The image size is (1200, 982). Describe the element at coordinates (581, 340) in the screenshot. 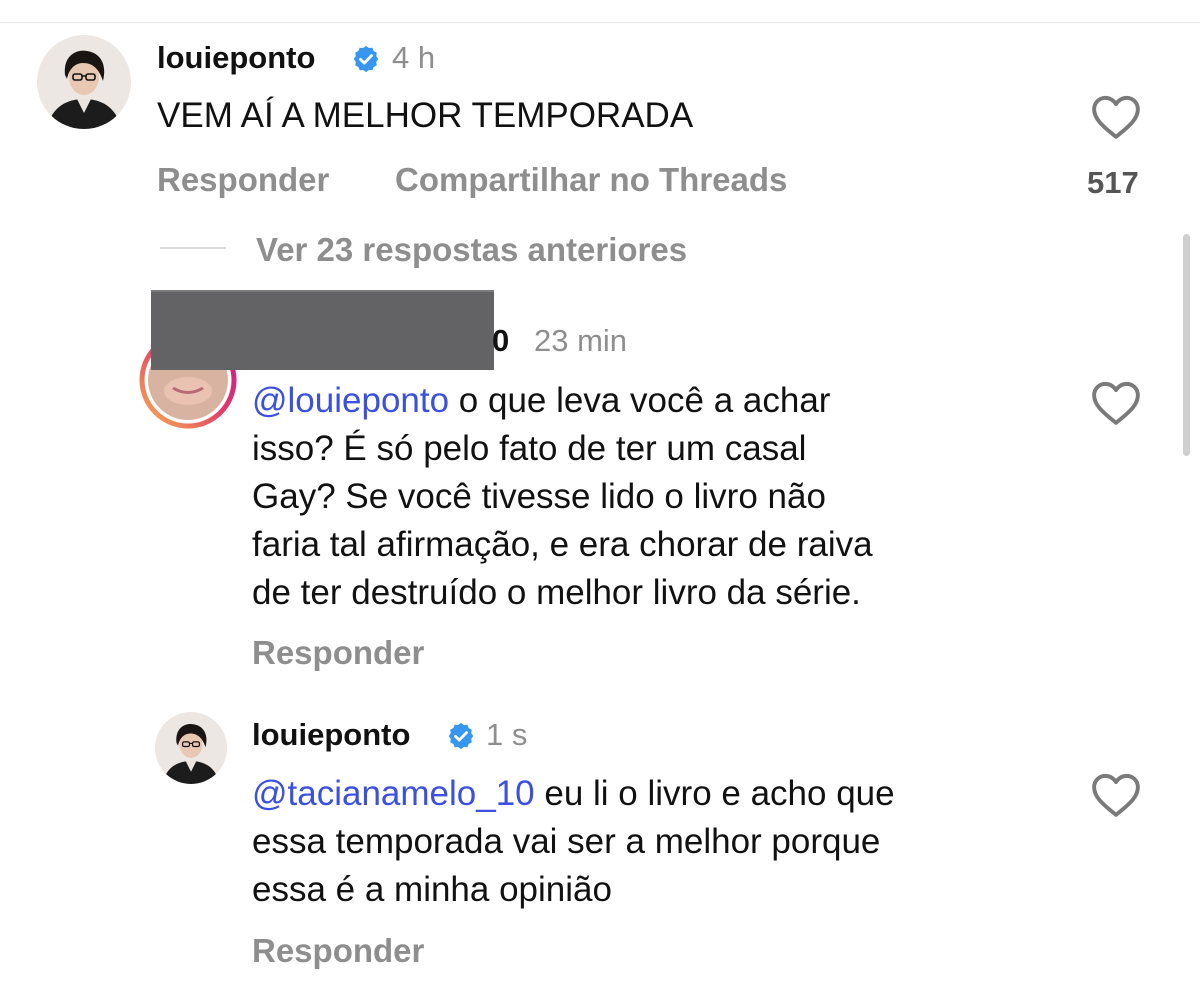

I see `reply-time: 23 min` at that location.